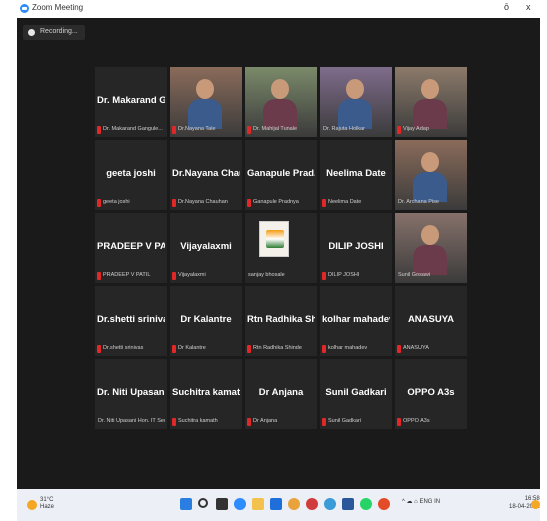  Describe the element at coordinates (206, 175) in the screenshot. I see `participant-tile: Dr.Nayana Chau... Dr.Nayana Chauhan` at that location.